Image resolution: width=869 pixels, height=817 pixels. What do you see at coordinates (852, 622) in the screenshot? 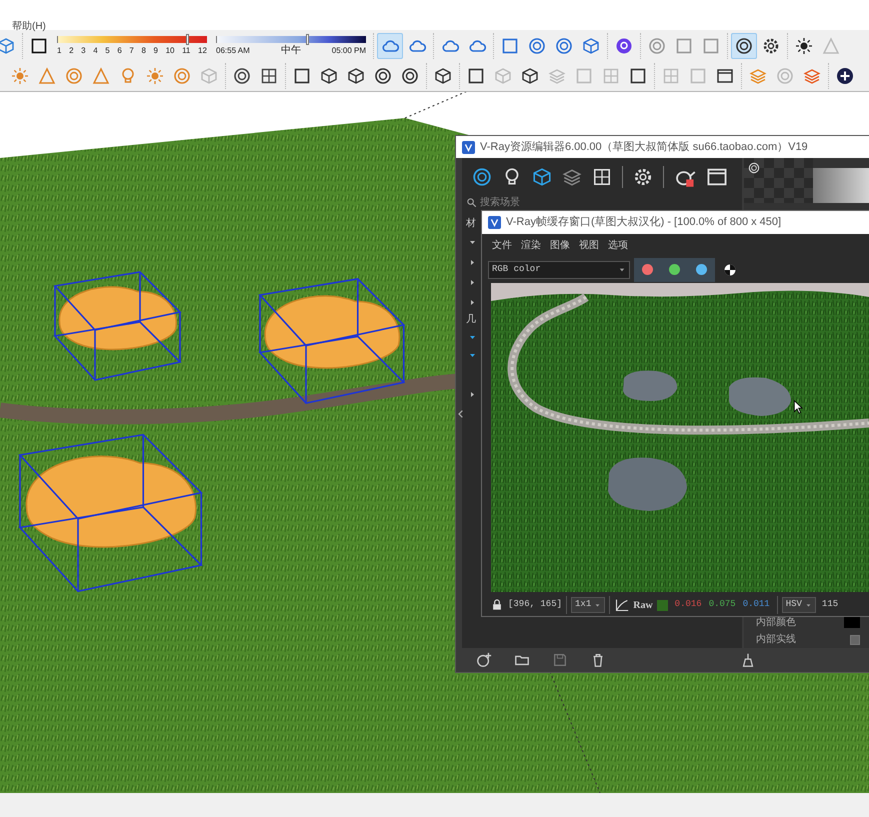
I see `color-swatch` at bounding box center [852, 622].